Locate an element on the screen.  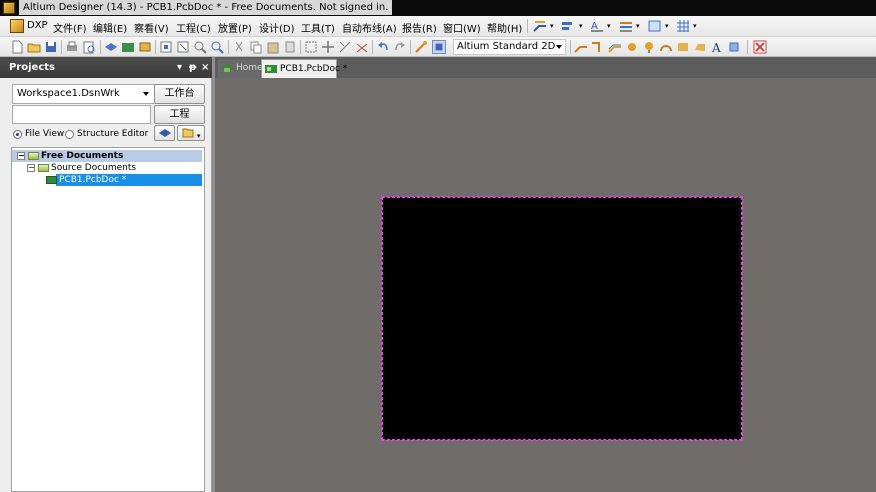
cross-probe-icon is located at coordinates (421, 47).